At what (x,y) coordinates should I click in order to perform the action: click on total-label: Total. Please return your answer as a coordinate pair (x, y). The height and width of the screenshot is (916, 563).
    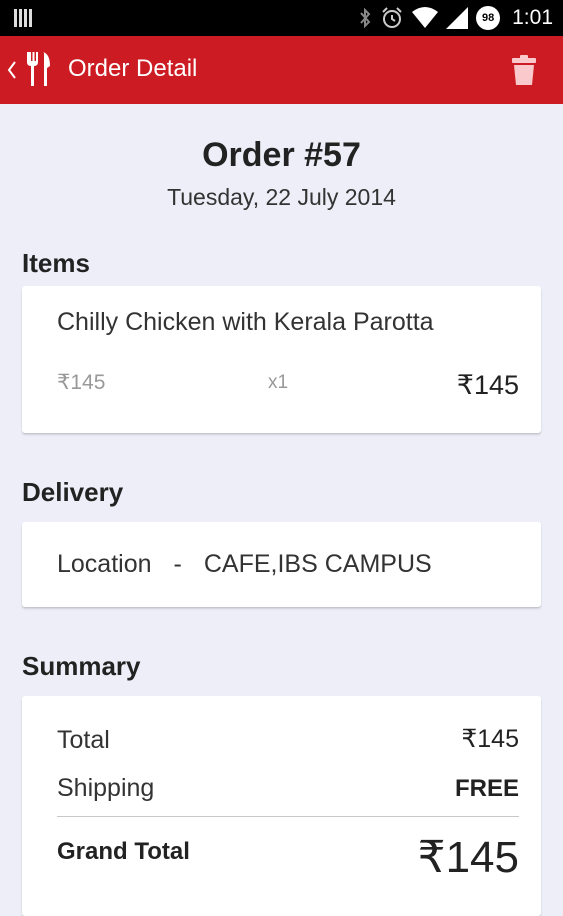
    Looking at the image, I should click on (83, 740).